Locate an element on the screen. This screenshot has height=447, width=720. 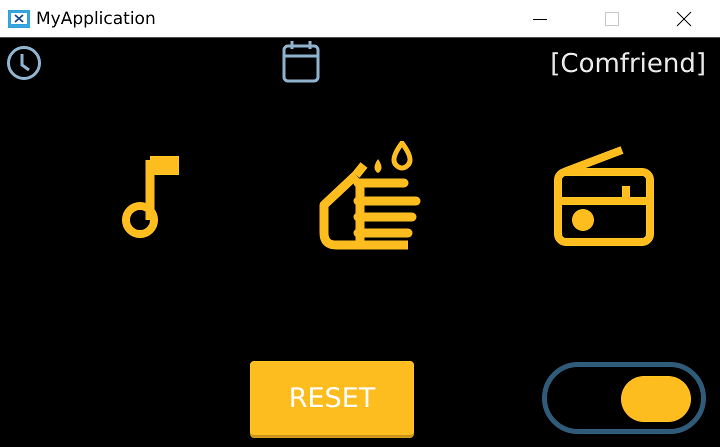
radio-icon is located at coordinates (604, 196).